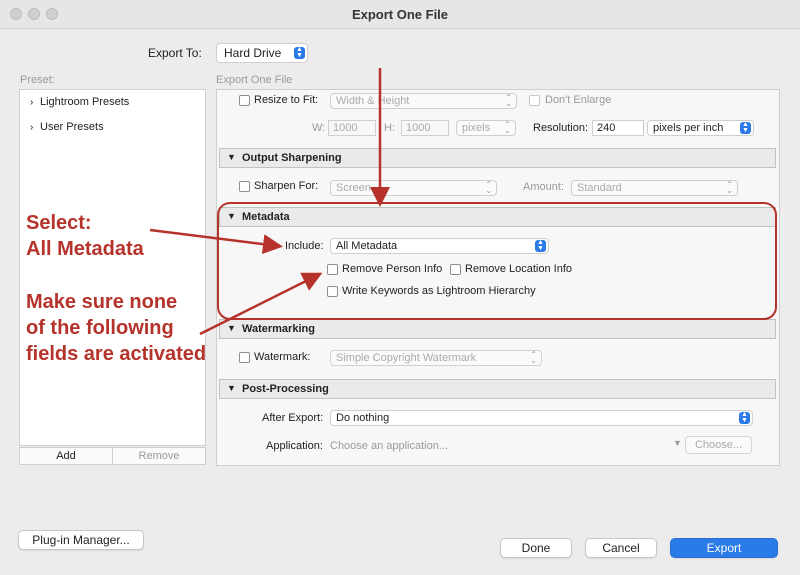 Image resolution: width=800 pixels, height=575 pixels. I want to click on annotation-select-line2: All Metadata, so click(85, 249).